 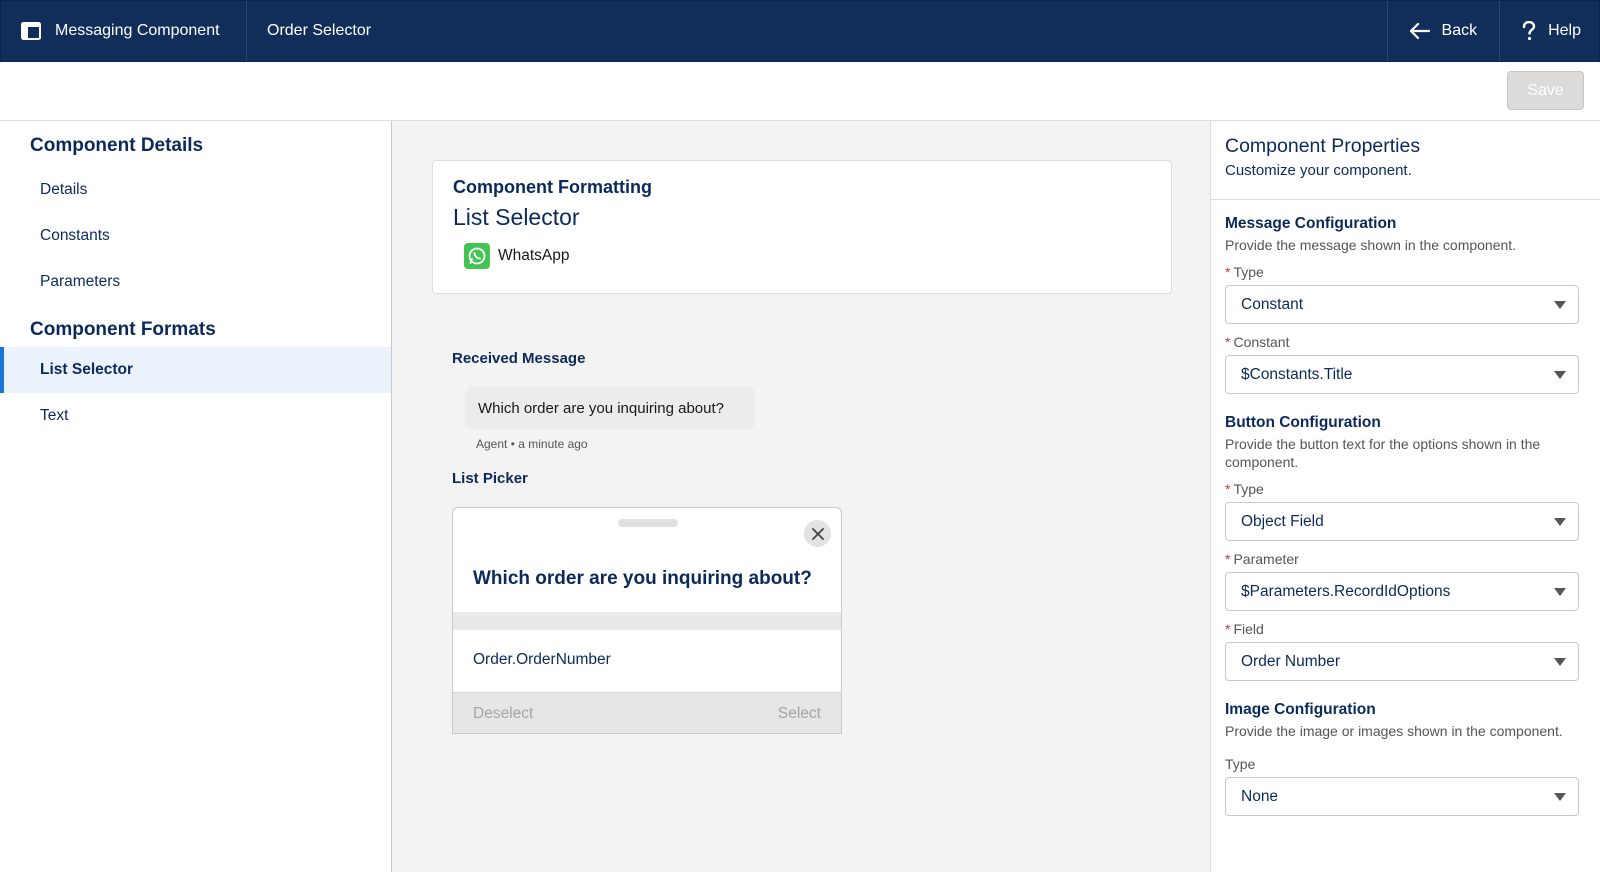 What do you see at coordinates (490, 478) in the screenshot?
I see `list-picker-label: List Picker` at bounding box center [490, 478].